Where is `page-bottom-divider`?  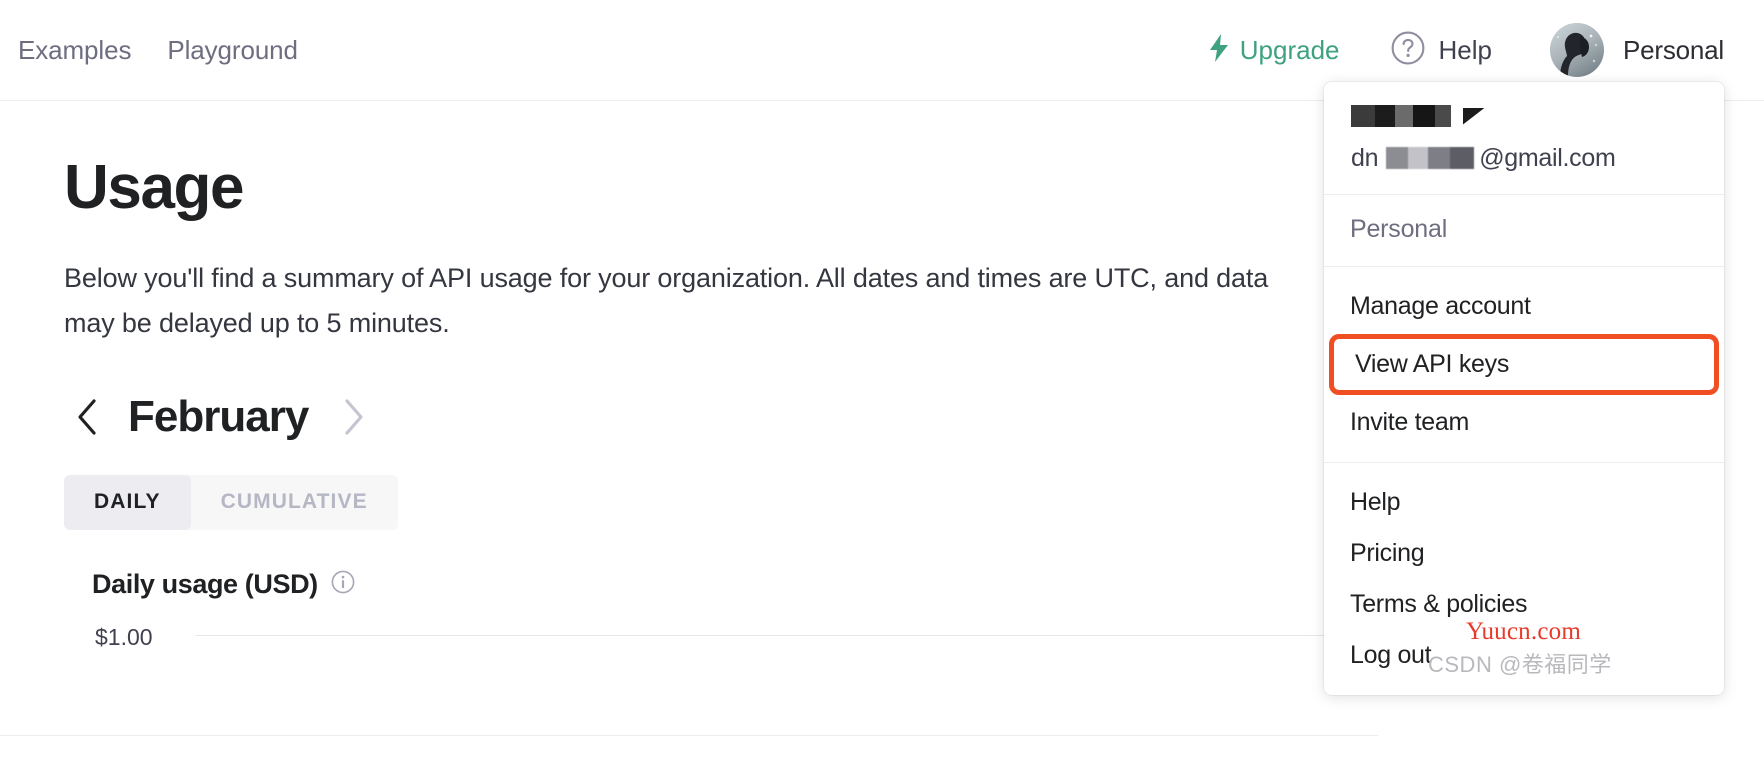
page-bottom-divider is located at coordinates (689, 735).